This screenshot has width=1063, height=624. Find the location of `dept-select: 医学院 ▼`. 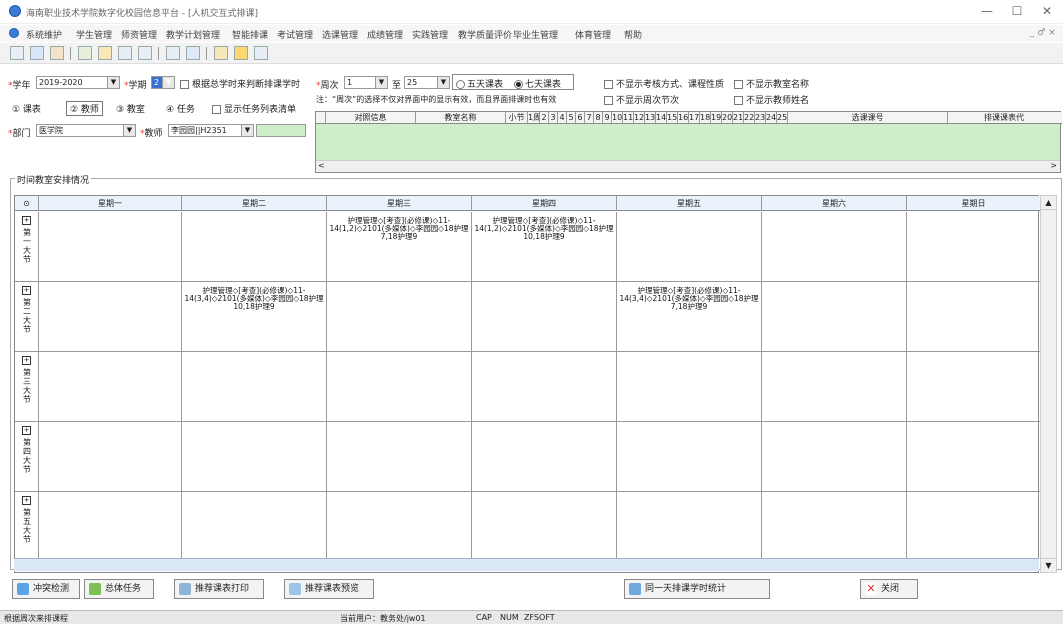

dept-select: 医学院 ▼ is located at coordinates (86, 130).